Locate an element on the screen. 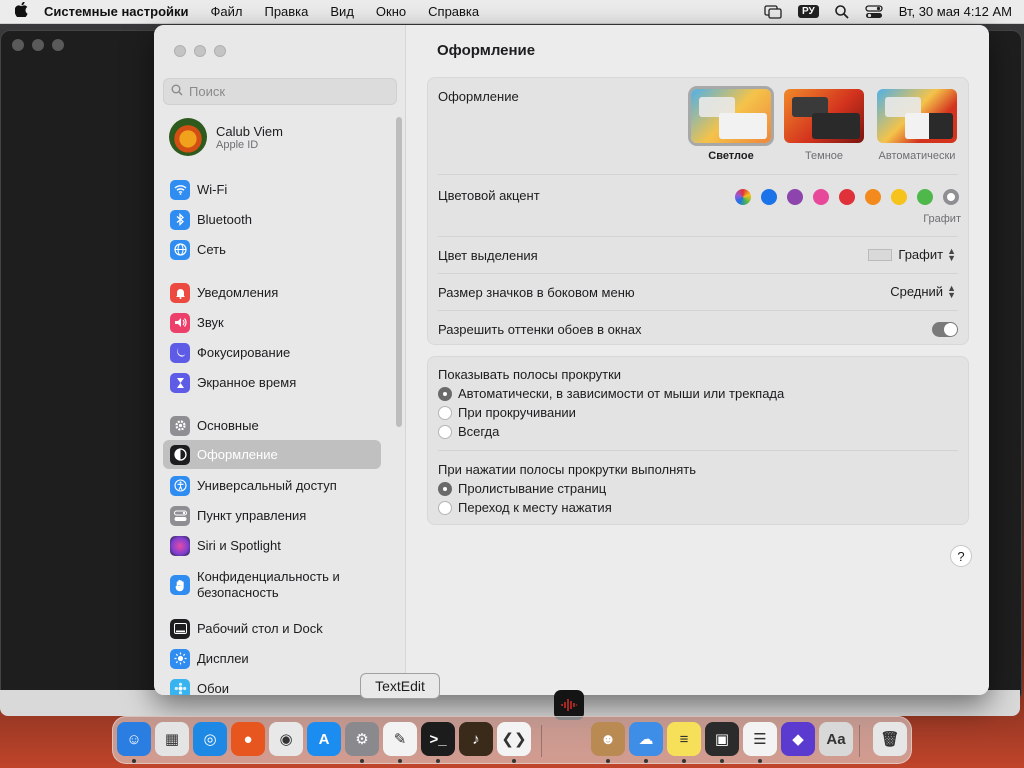 The height and width of the screenshot is (768, 1024). sidebar-item-wifi: Wi-Fi is located at coordinates (272, 189).